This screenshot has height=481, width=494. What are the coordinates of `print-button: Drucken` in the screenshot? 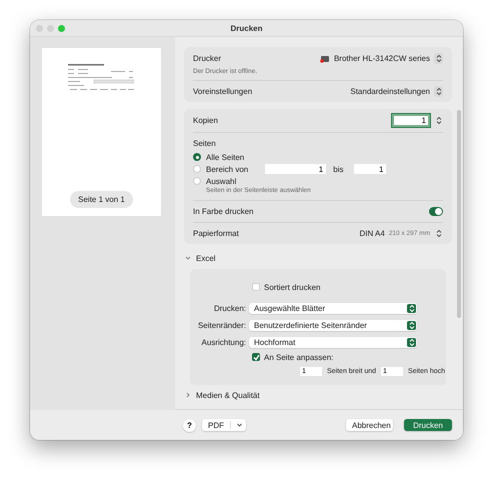 It's located at (428, 425).